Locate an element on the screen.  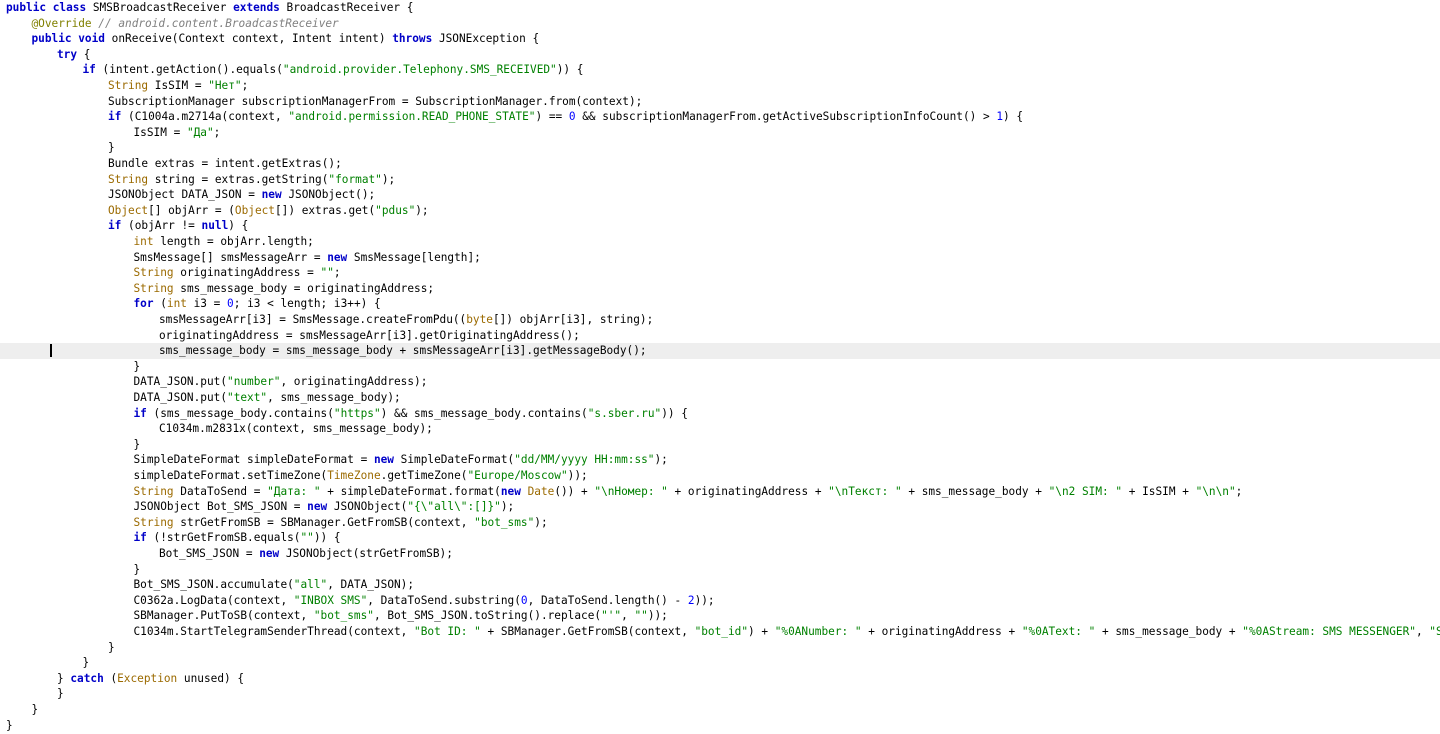
code-token: "number" is located at coordinates (254, 382).